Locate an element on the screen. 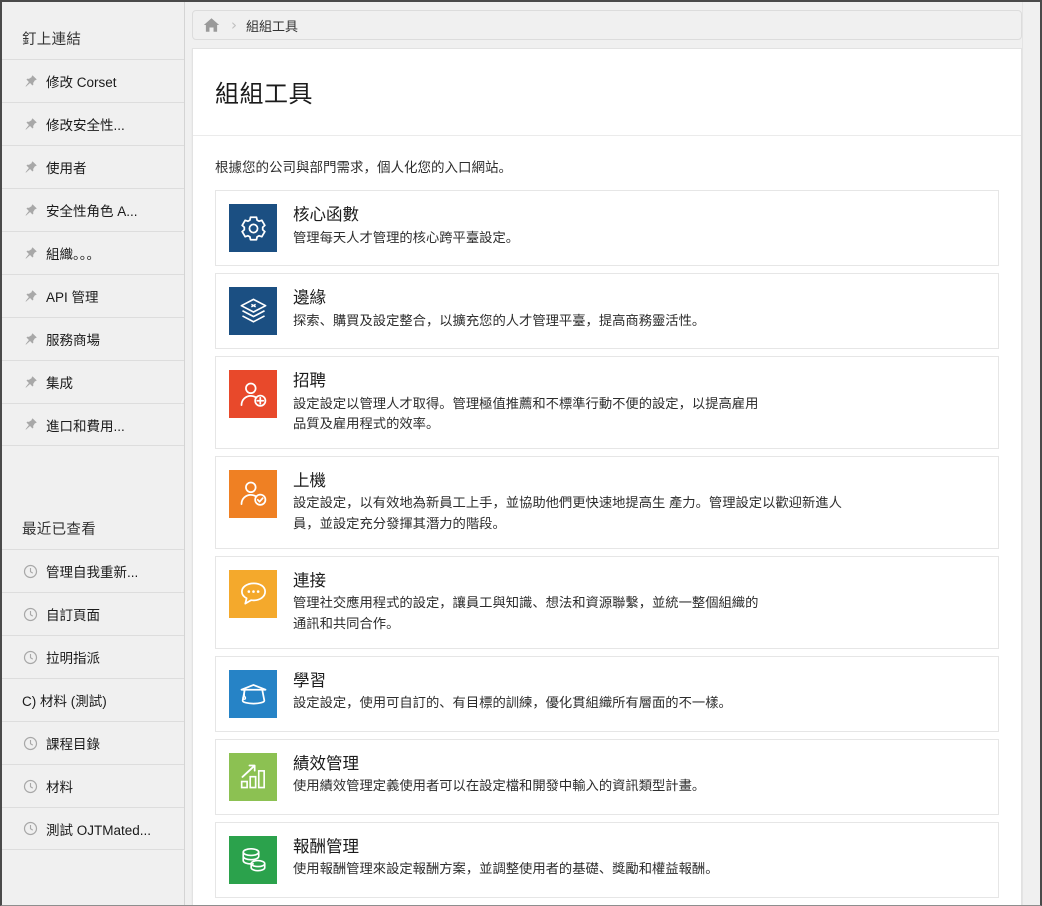  sidebar-item-label: 自訂頁面 is located at coordinates (73, 615).